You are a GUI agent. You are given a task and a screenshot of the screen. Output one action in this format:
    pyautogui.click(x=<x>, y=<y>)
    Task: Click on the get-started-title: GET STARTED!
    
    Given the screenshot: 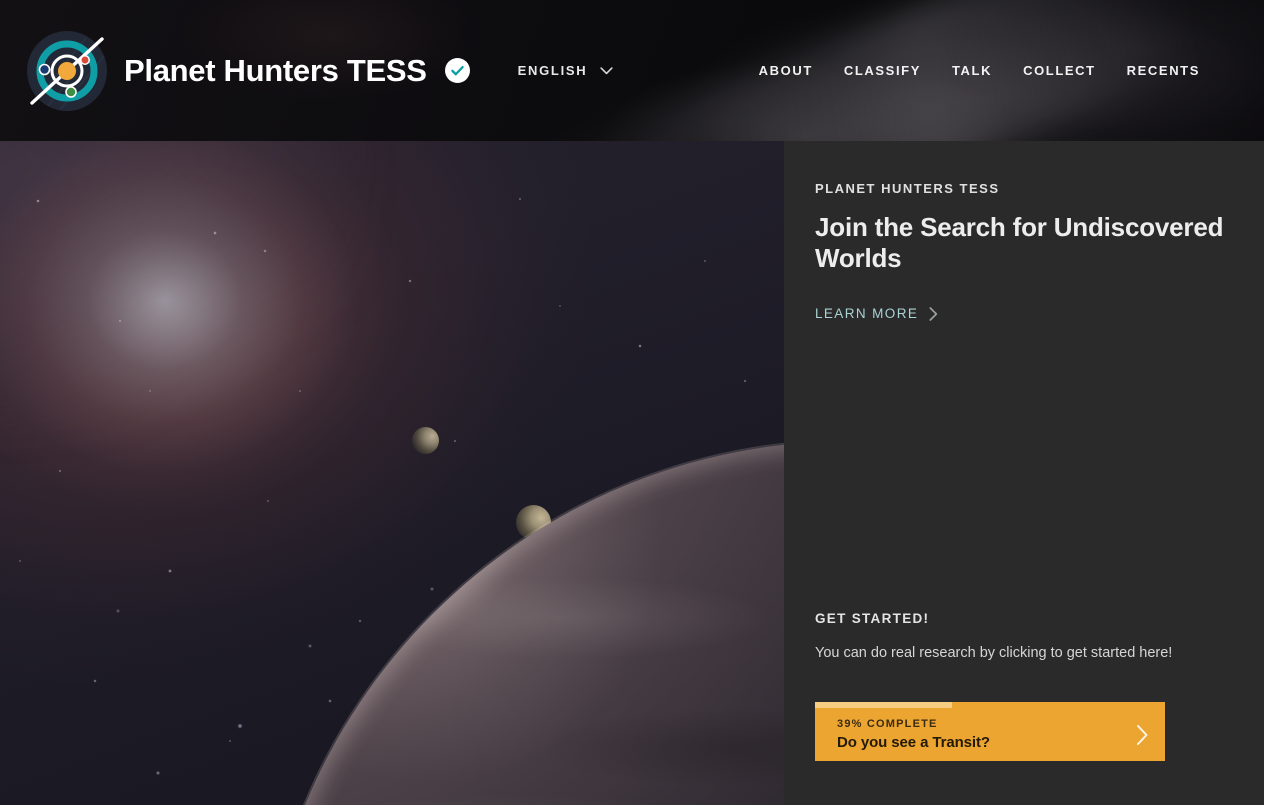 What is the action you would take?
    pyautogui.click(x=872, y=618)
    